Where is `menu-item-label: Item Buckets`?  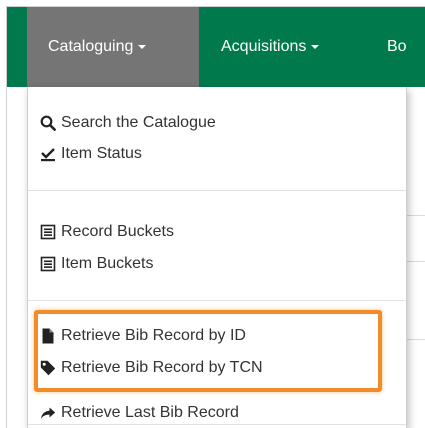 menu-item-label: Item Buckets is located at coordinates (107, 263).